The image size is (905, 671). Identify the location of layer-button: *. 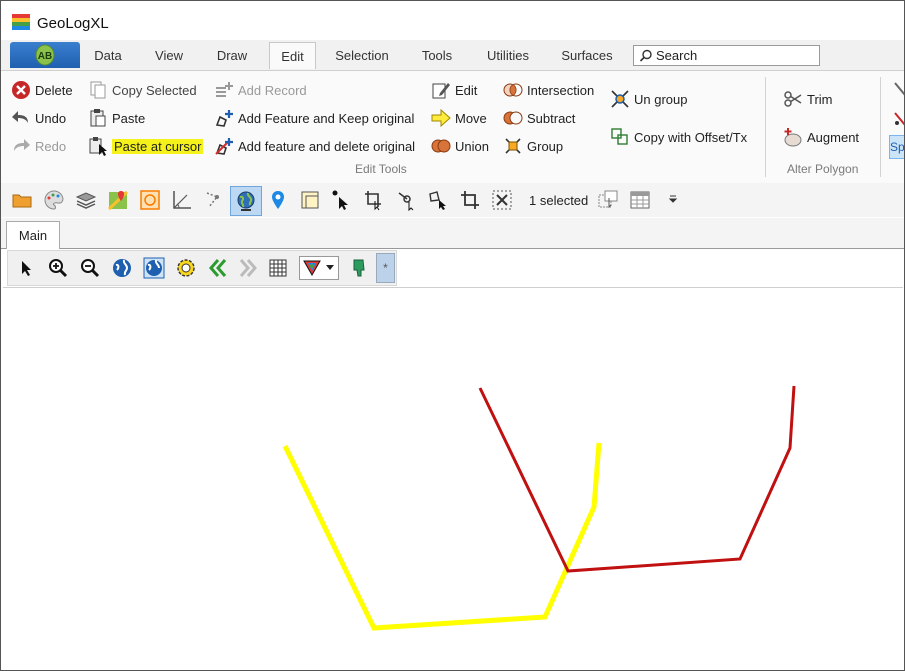
(385, 268).